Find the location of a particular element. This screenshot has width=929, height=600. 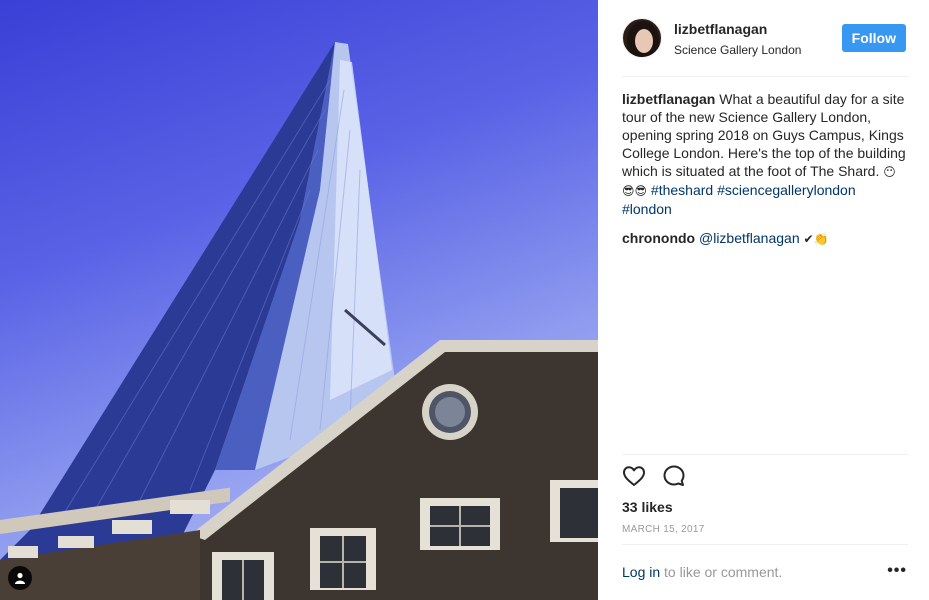

comment-emojis: ✔👏 is located at coordinates (816, 239).